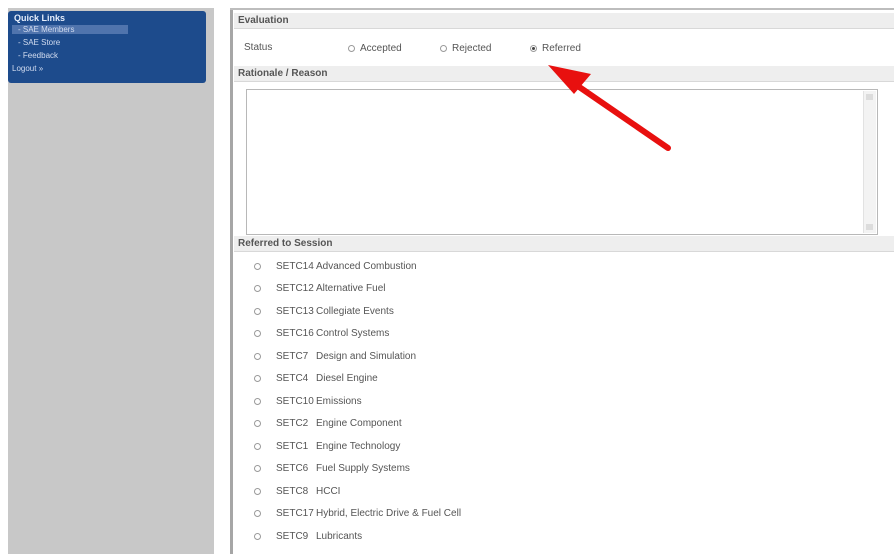  What do you see at coordinates (389, 513) in the screenshot?
I see `session-name: Hybrid, Electric Drive & Fuel Cell` at bounding box center [389, 513].